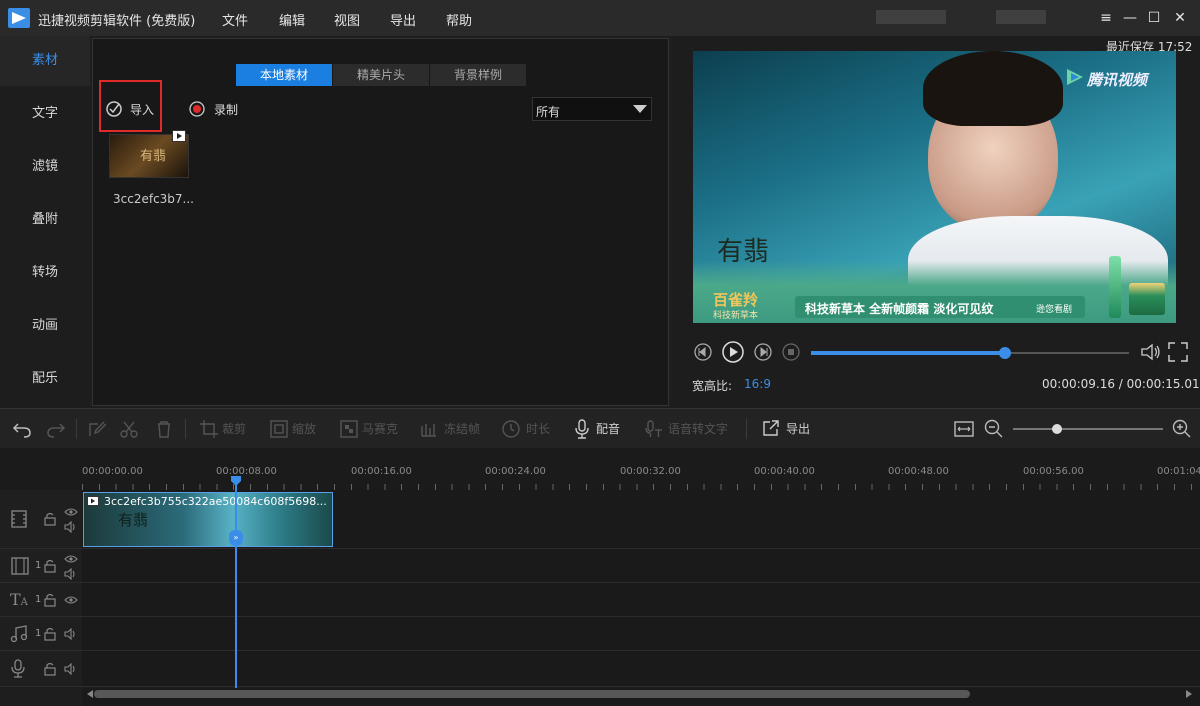 Image resolution: width=1200 pixels, height=706 pixels. I want to click on sidebar-item-overlay: 叠附, so click(45, 220).